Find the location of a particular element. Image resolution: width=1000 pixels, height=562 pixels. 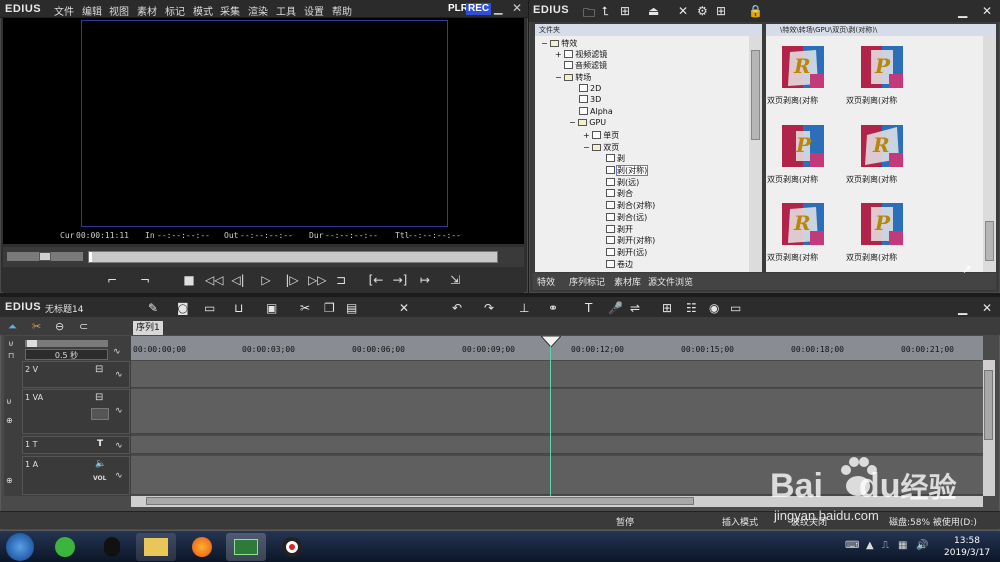

effect-thumbnail: P is located at coordinates (803, 146).